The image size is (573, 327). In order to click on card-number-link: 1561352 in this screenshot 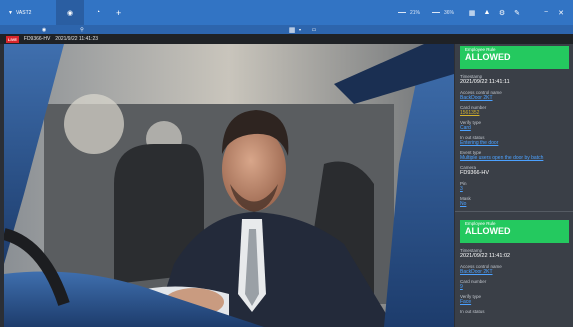, I will do `click(514, 113)`.